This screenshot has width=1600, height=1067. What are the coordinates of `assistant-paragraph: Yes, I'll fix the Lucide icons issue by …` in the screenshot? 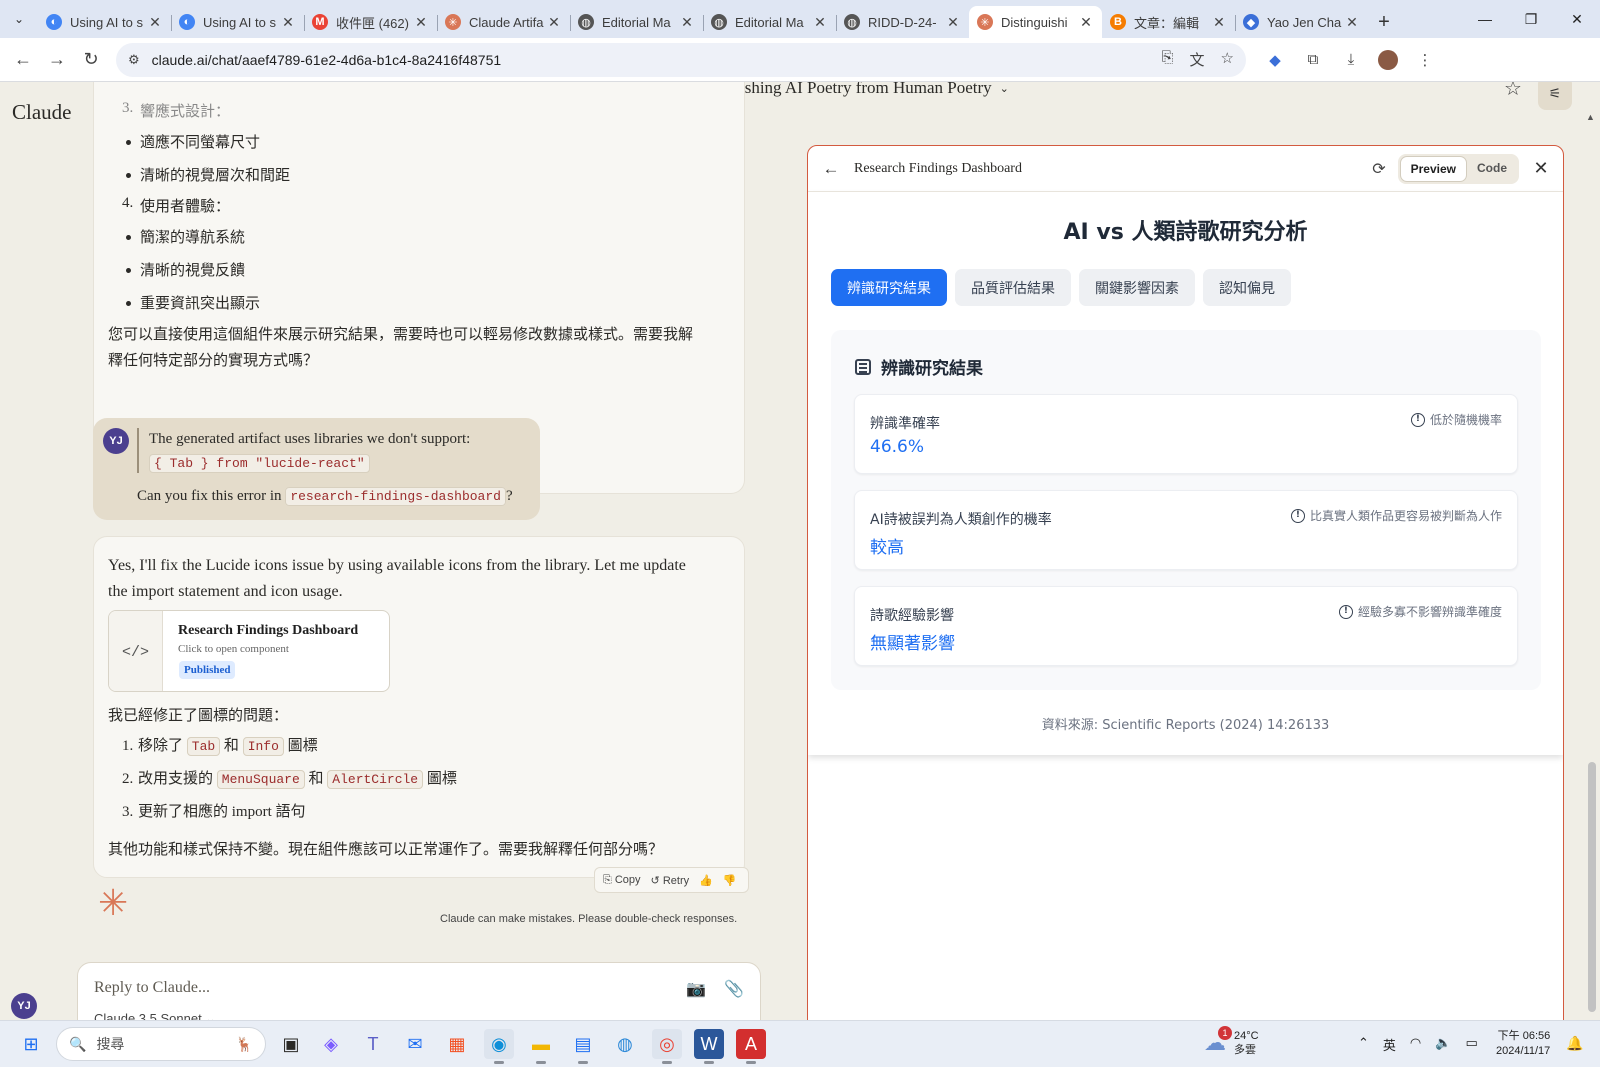 It's located at (397, 578).